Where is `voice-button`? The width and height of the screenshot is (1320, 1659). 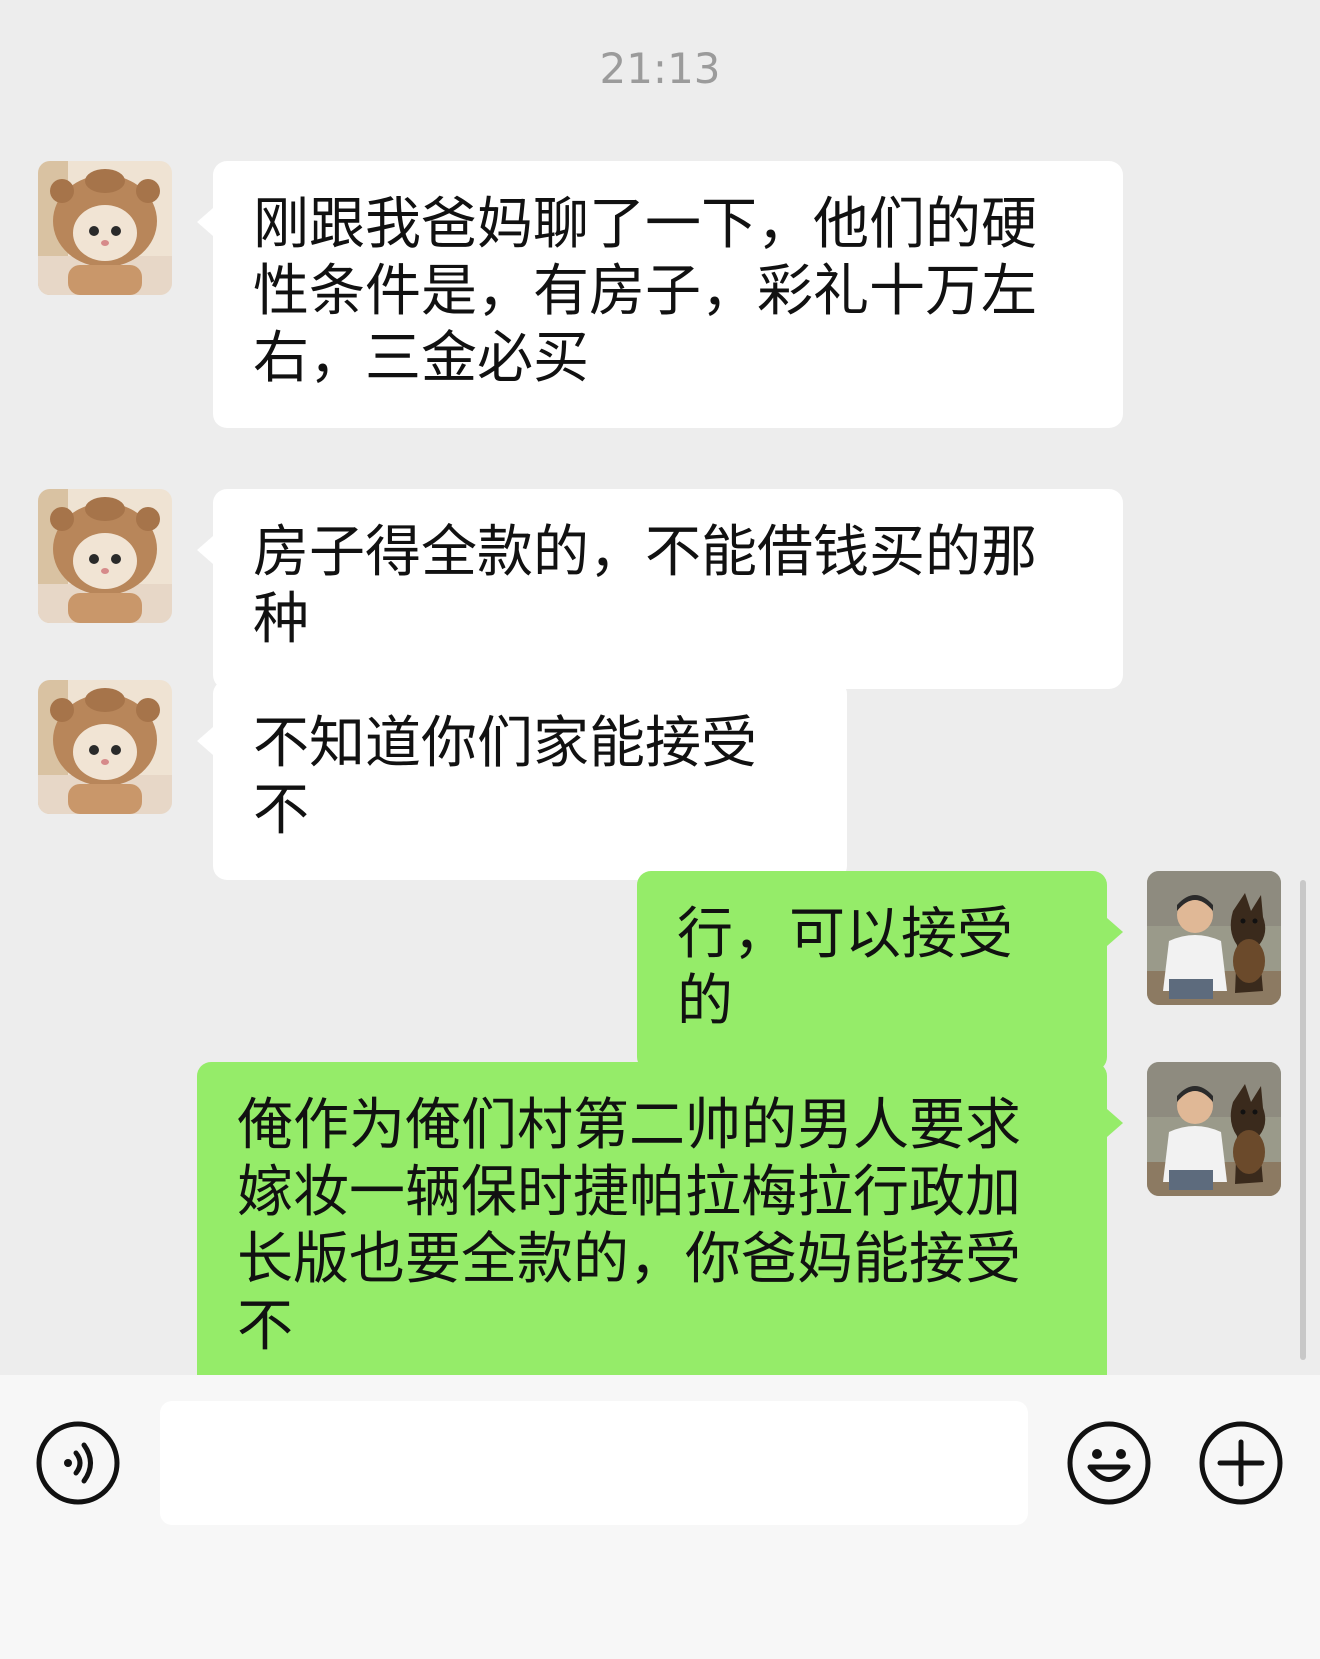 voice-button is located at coordinates (78, 1463).